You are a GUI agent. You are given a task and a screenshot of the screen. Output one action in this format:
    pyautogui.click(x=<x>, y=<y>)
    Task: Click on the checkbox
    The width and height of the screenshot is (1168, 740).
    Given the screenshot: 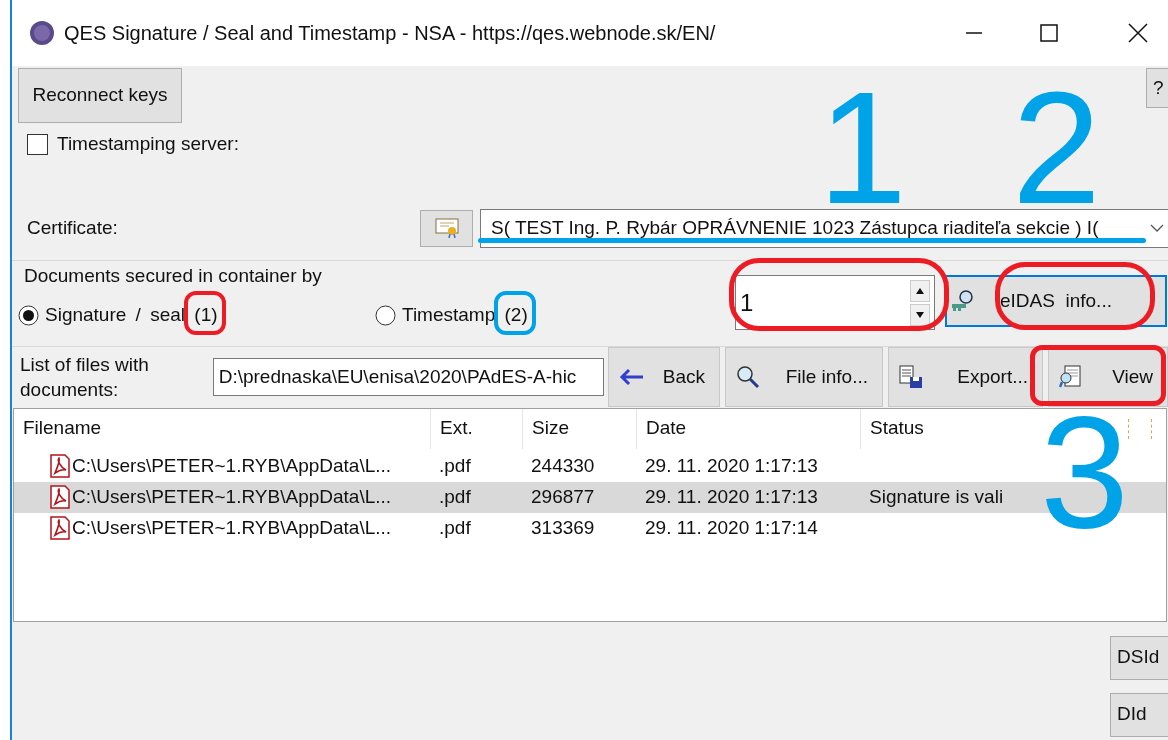 What is the action you would take?
    pyautogui.click(x=37, y=144)
    